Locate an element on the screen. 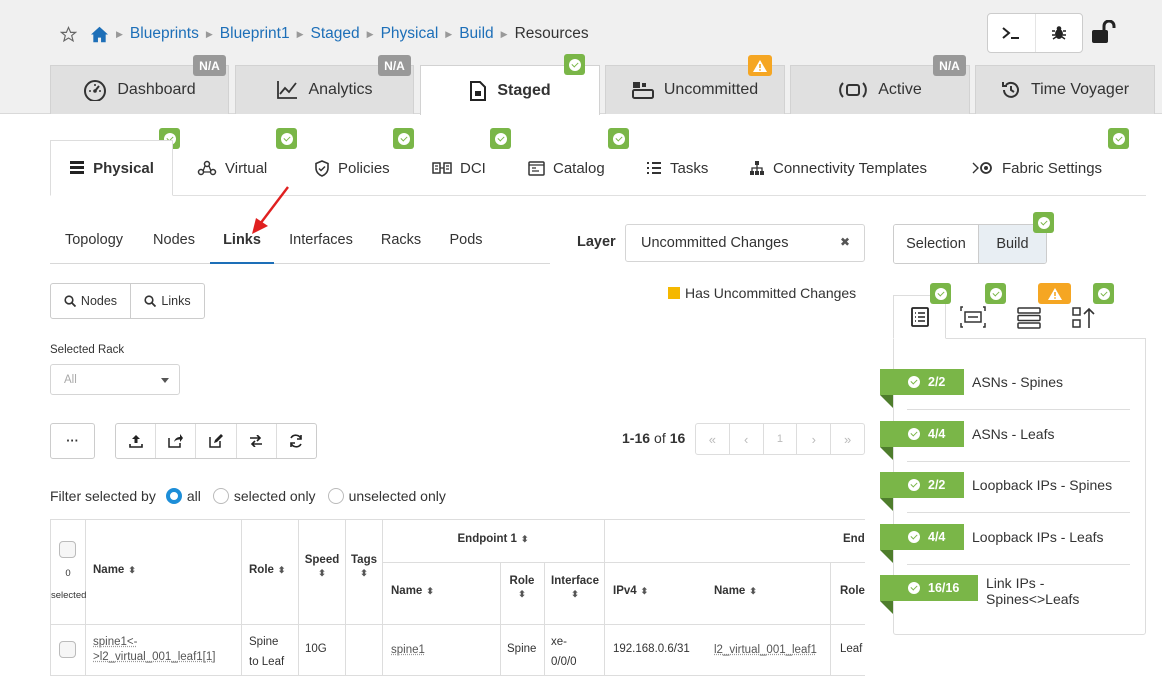  sort-order-icon is located at coordinates (1083, 317).